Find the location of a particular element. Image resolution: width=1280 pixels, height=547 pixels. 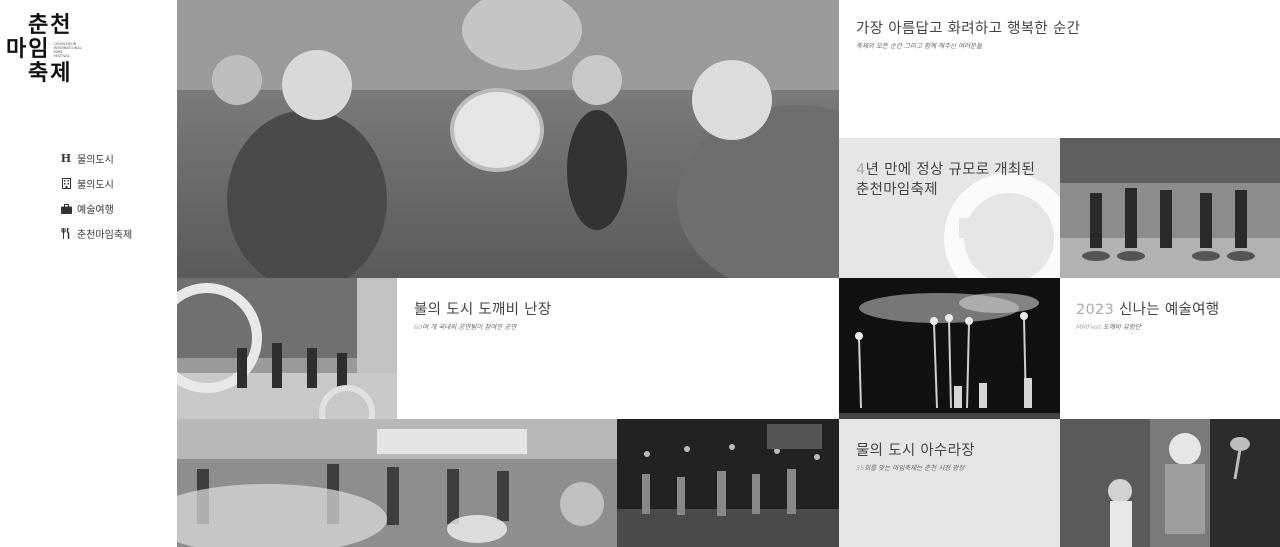

card-art-trip: 2023 신나는 예술여행 MMFest 도깨비 유랑단 is located at coordinates (1170, 348).